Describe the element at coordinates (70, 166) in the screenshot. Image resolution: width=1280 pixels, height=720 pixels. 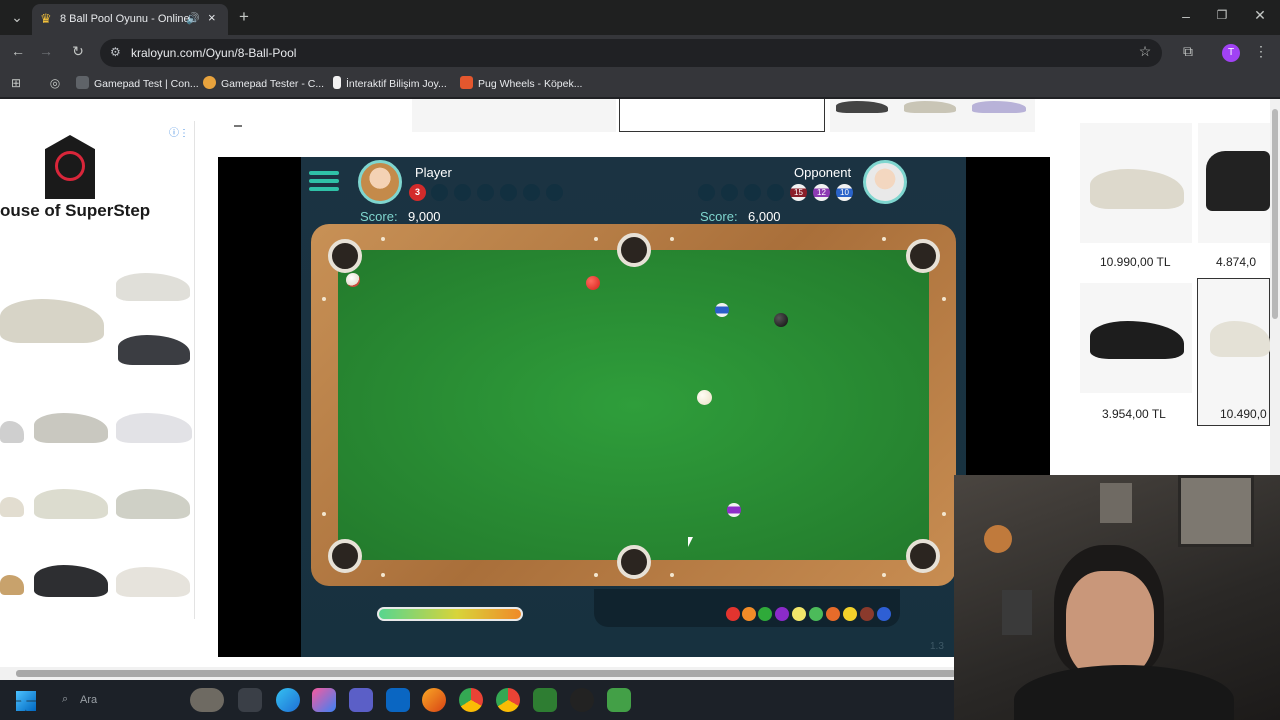
I see `logo-emblem` at that location.